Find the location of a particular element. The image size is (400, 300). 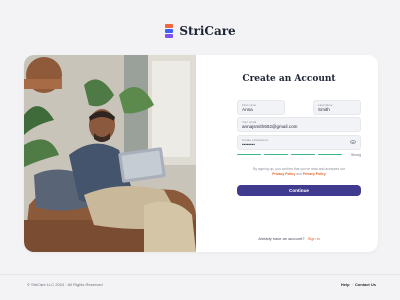

brand-name: StriCare is located at coordinates (207, 31).